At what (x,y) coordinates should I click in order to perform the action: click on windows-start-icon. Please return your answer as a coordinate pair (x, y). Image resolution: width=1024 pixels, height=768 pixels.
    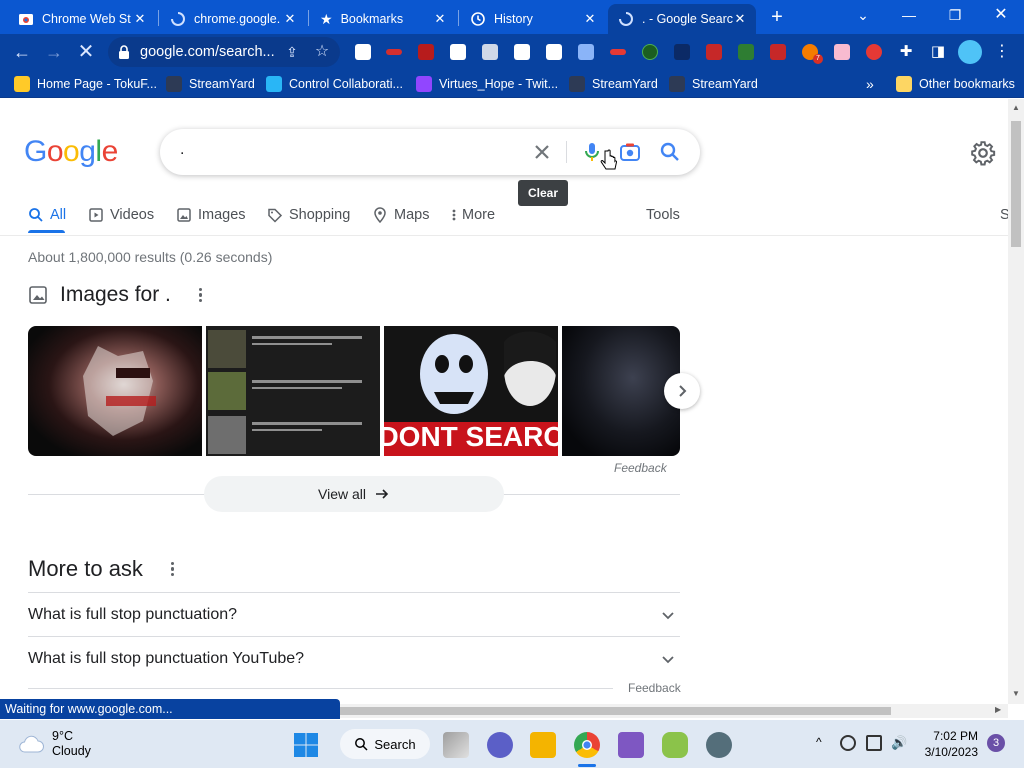
    Looking at the image, I should click on (306, 745).